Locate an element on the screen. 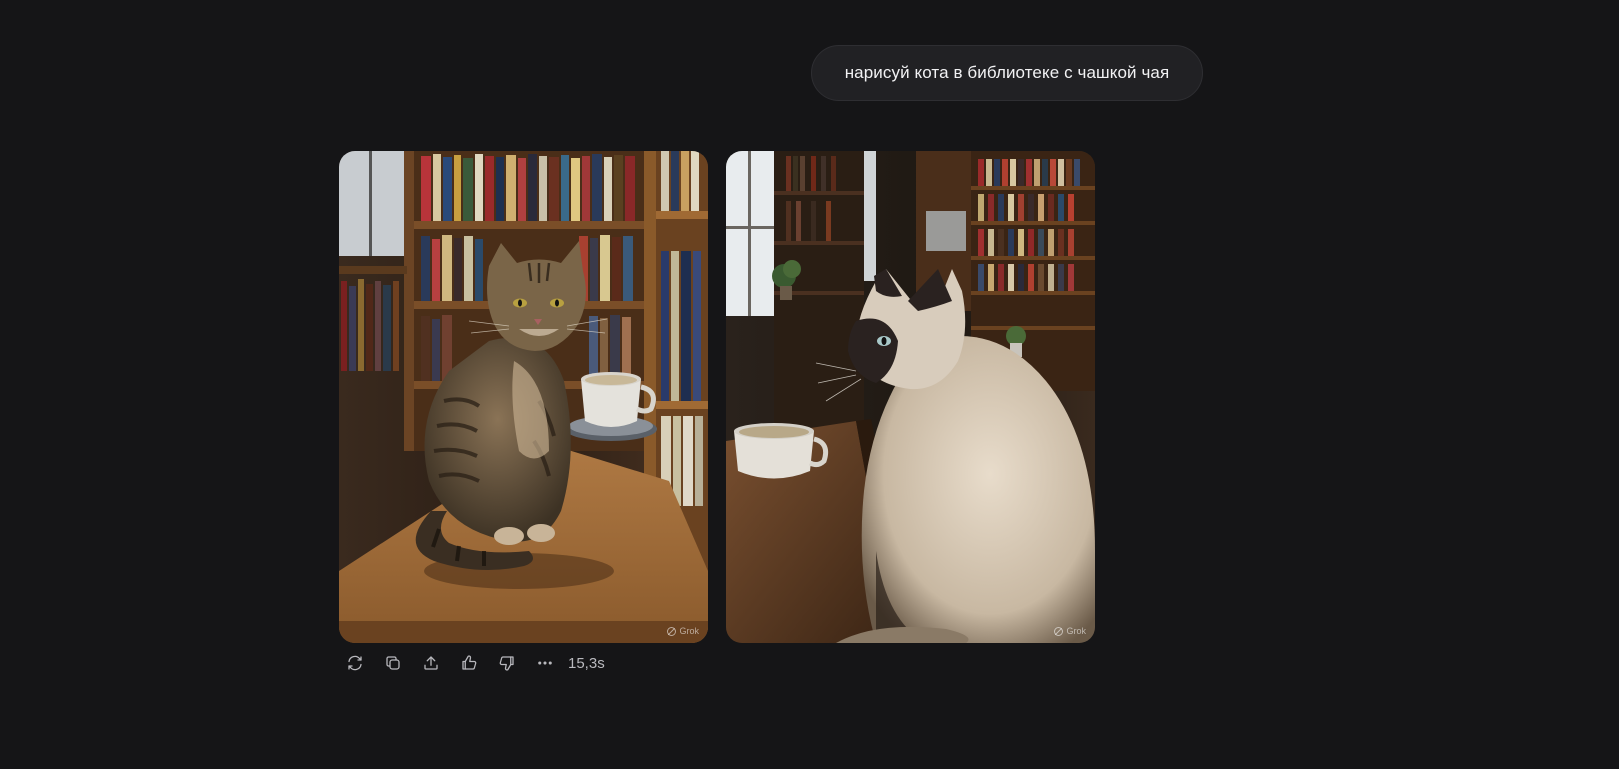  copy-icon is located at coordinates (393, 663).